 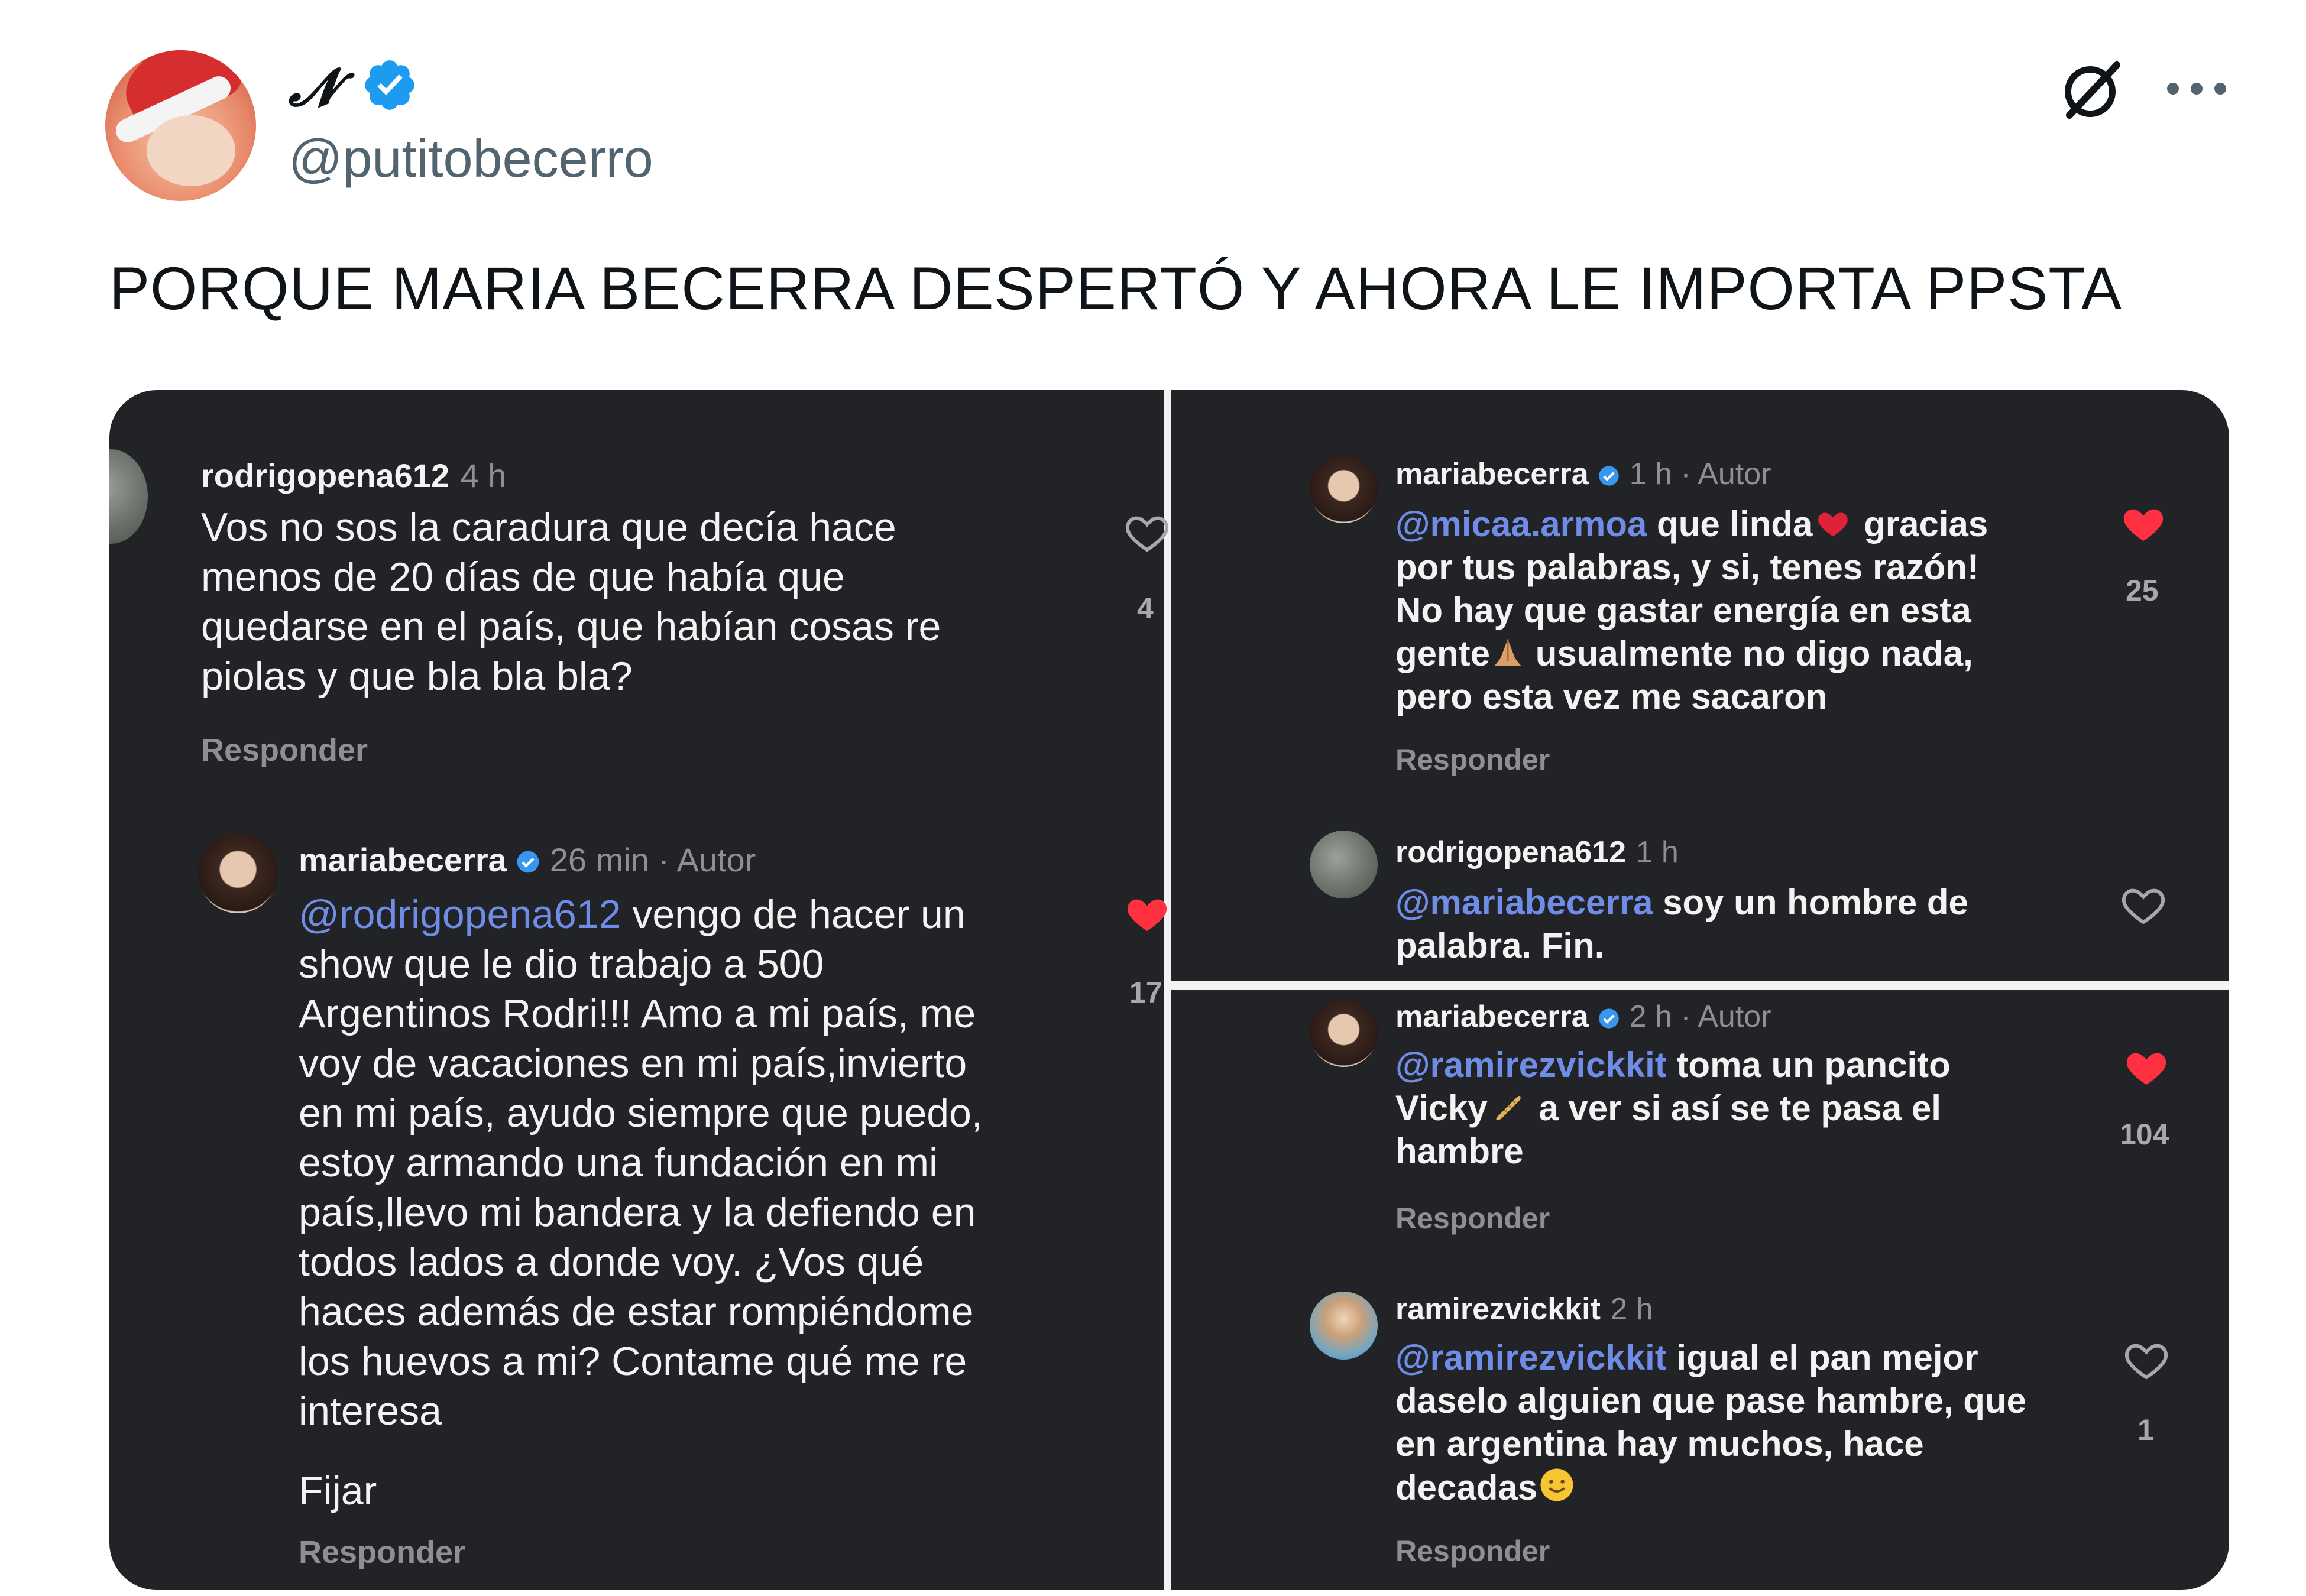 I want to click on comment-header: mariabecerra 2 h · Autor, so click(x=1583, y=1016).